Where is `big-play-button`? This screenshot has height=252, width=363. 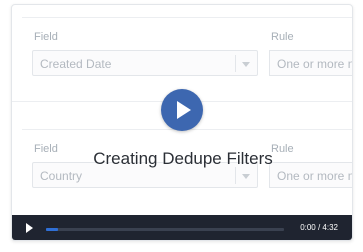 big-play-button is located at coordinates (182, 110).